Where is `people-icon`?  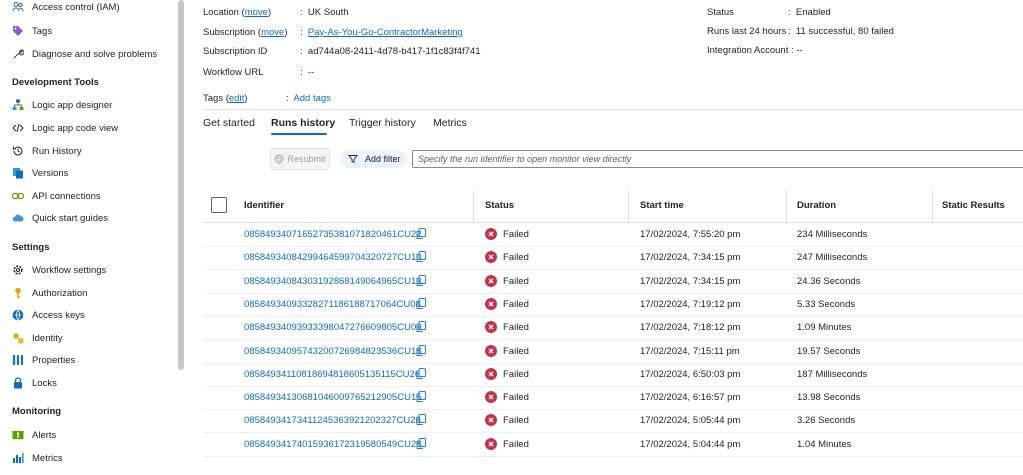
people-icon is located at coordinates (18, 7).